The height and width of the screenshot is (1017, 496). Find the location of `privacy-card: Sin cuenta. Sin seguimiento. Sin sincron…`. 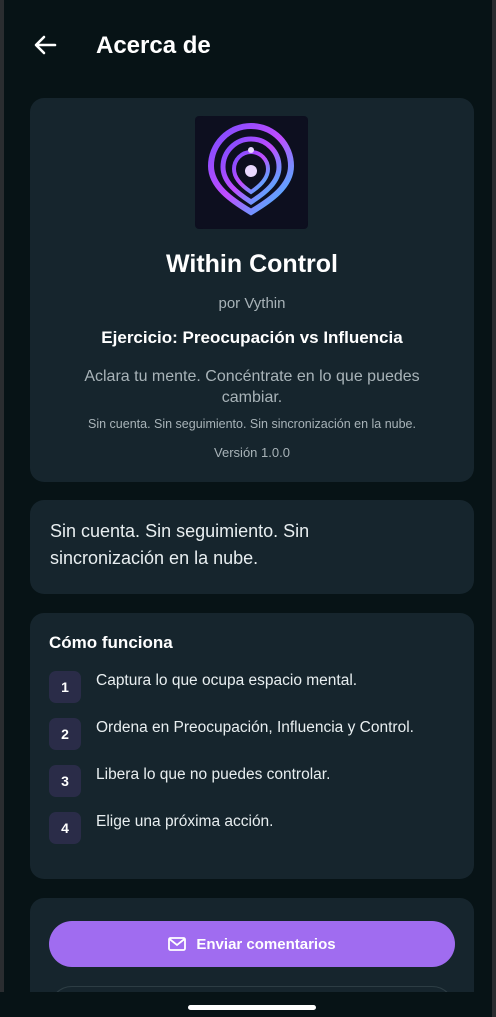

privacy-card: Sin cuenta. Sin seguimiento. Sin sincron… is located at coordinates (252, 547).